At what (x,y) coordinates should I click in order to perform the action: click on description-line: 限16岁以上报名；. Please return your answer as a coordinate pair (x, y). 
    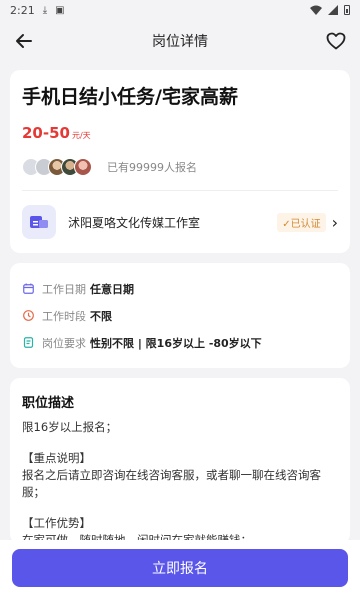
    Looking at the image, I should click on (70, 427).